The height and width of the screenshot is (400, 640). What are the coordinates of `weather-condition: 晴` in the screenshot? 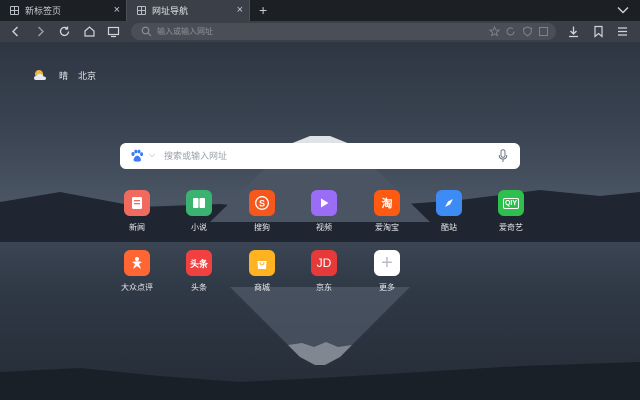 It's located at (64, 75).